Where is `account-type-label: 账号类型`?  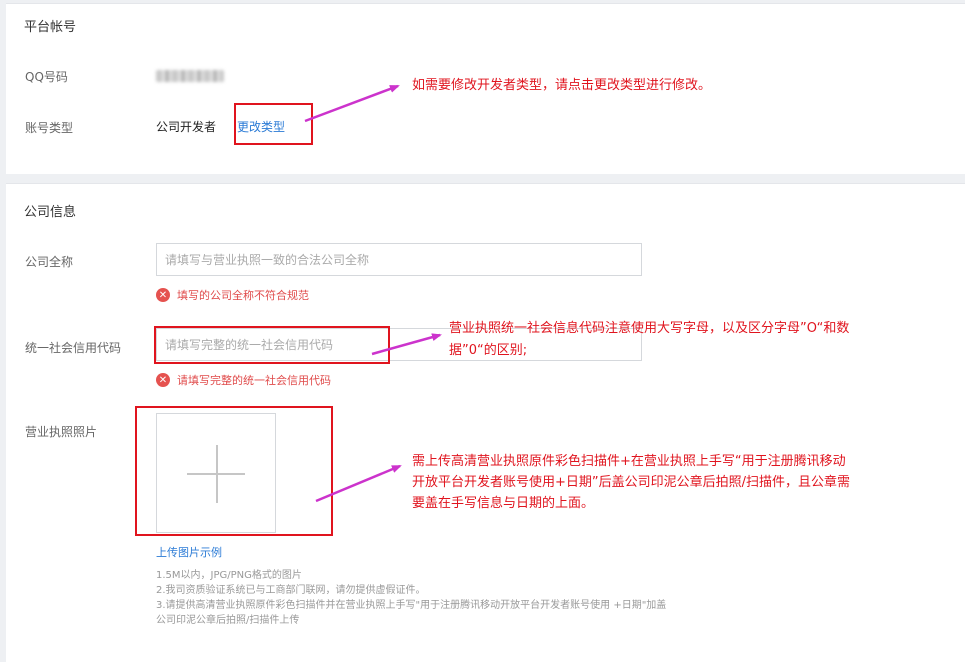
account-type-label: 账号类型 is located at coordinates (49, 128).